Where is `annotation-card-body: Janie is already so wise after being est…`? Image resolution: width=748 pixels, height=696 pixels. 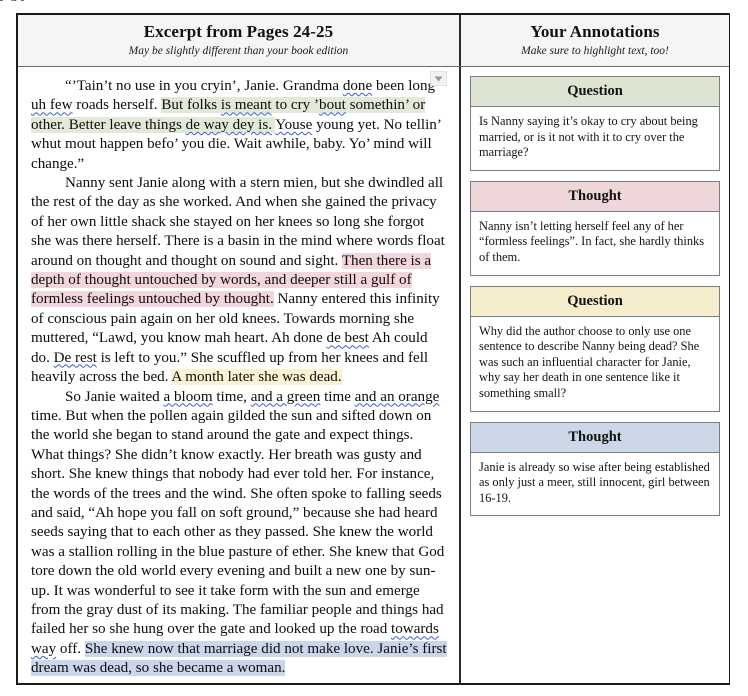
annotation-card-body: Janie is already so wise after being est… is located at coordinates (595, 484).